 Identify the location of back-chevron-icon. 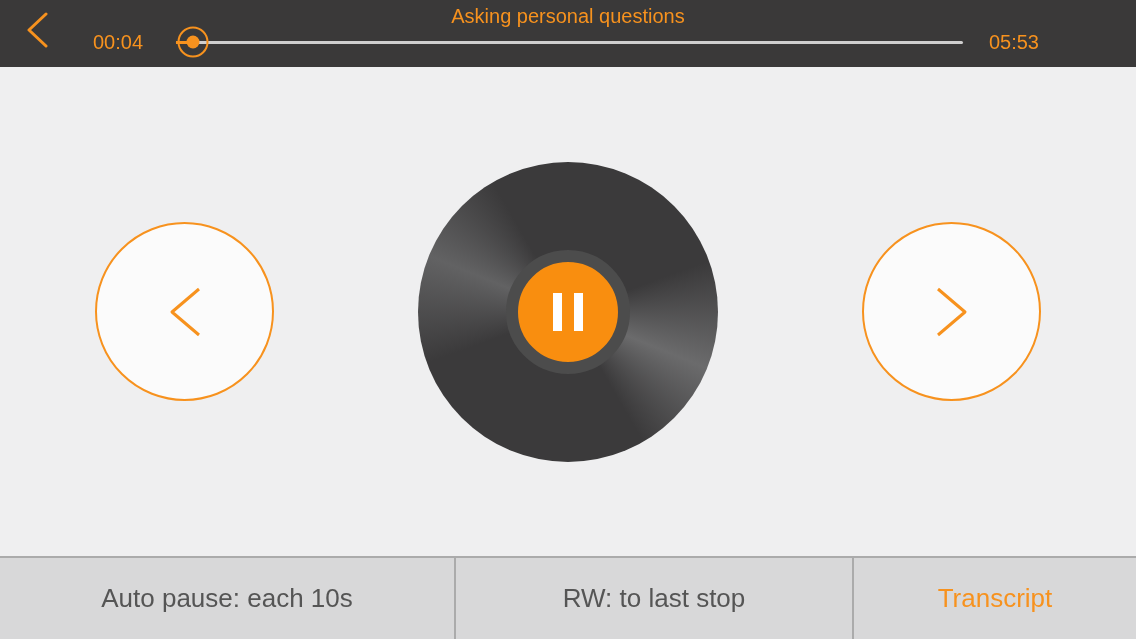
(37, 30).